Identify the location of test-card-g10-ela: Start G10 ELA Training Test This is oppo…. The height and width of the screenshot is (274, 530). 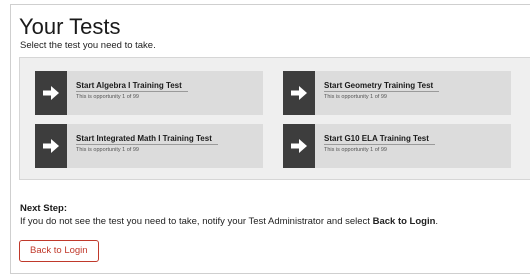
(397, 146).